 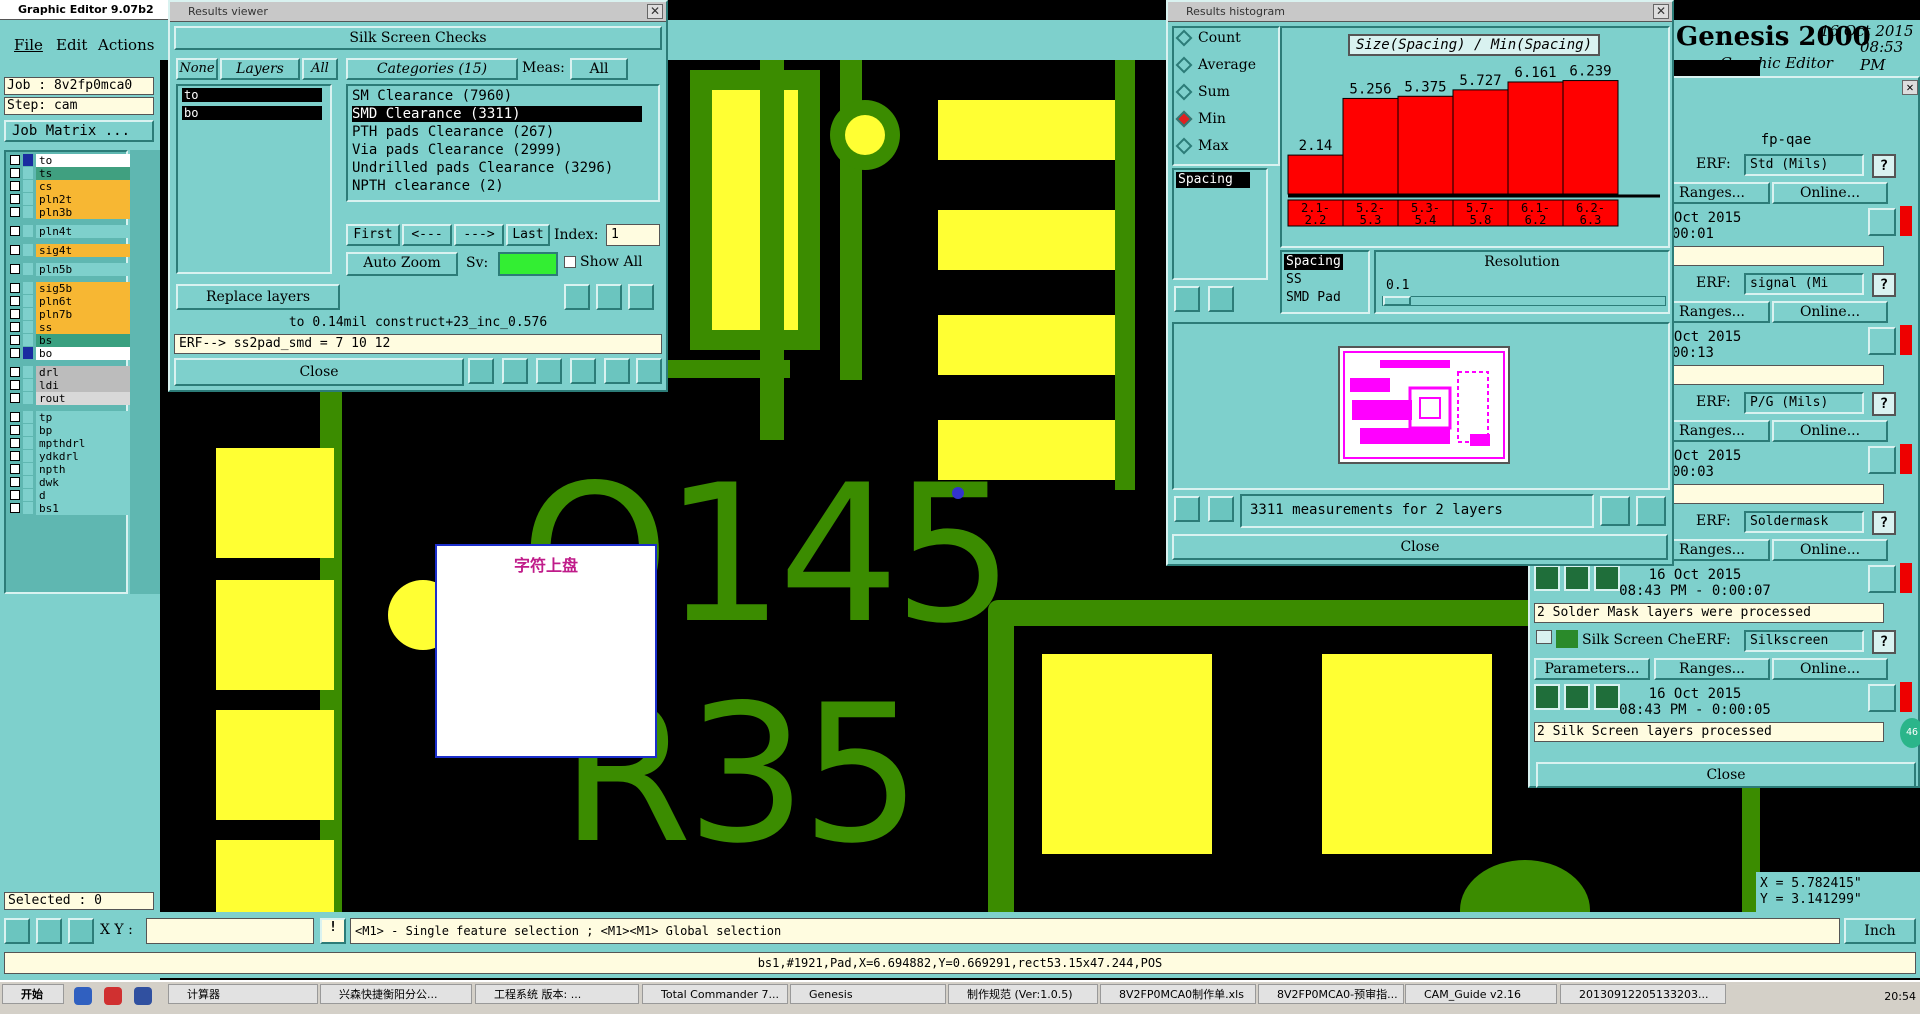 I want to click on info-icon: !, so click(x=333, y=931).